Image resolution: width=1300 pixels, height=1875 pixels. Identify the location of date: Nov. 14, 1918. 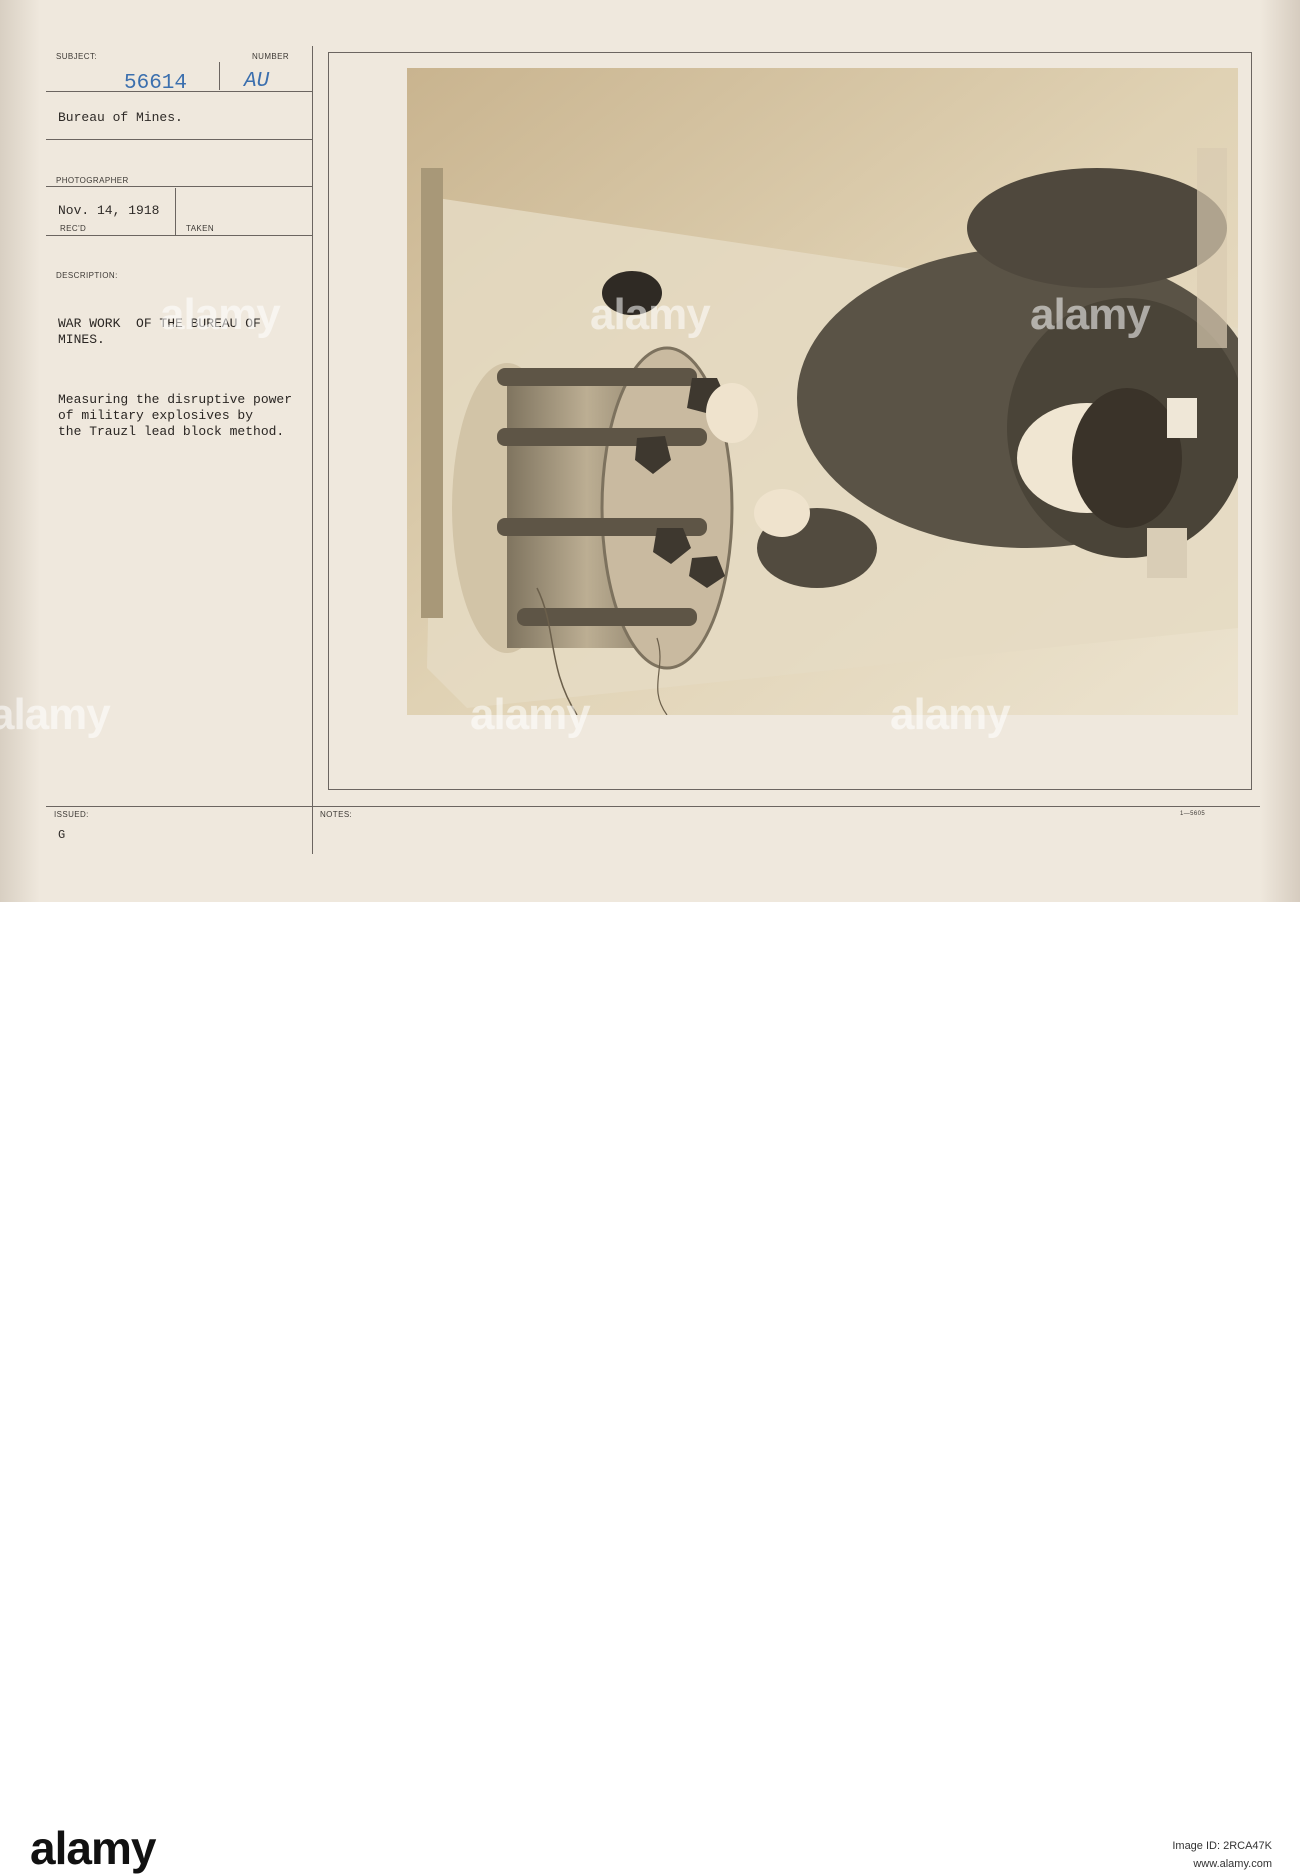
(109, 210).